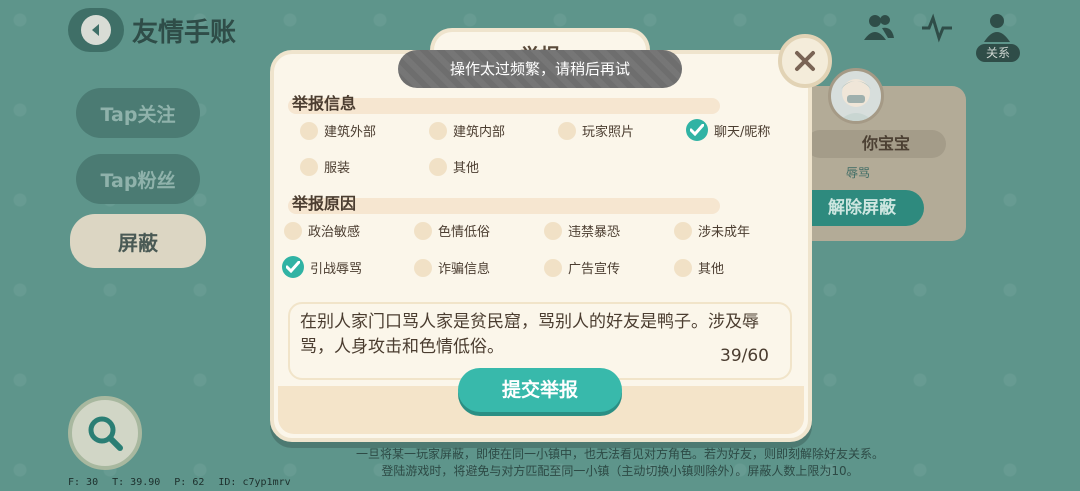 The height and width of the screenshot is (491, 1080). I want to click on toast-message: 操作太过频繁，请稍后再试, so click(540, 69).